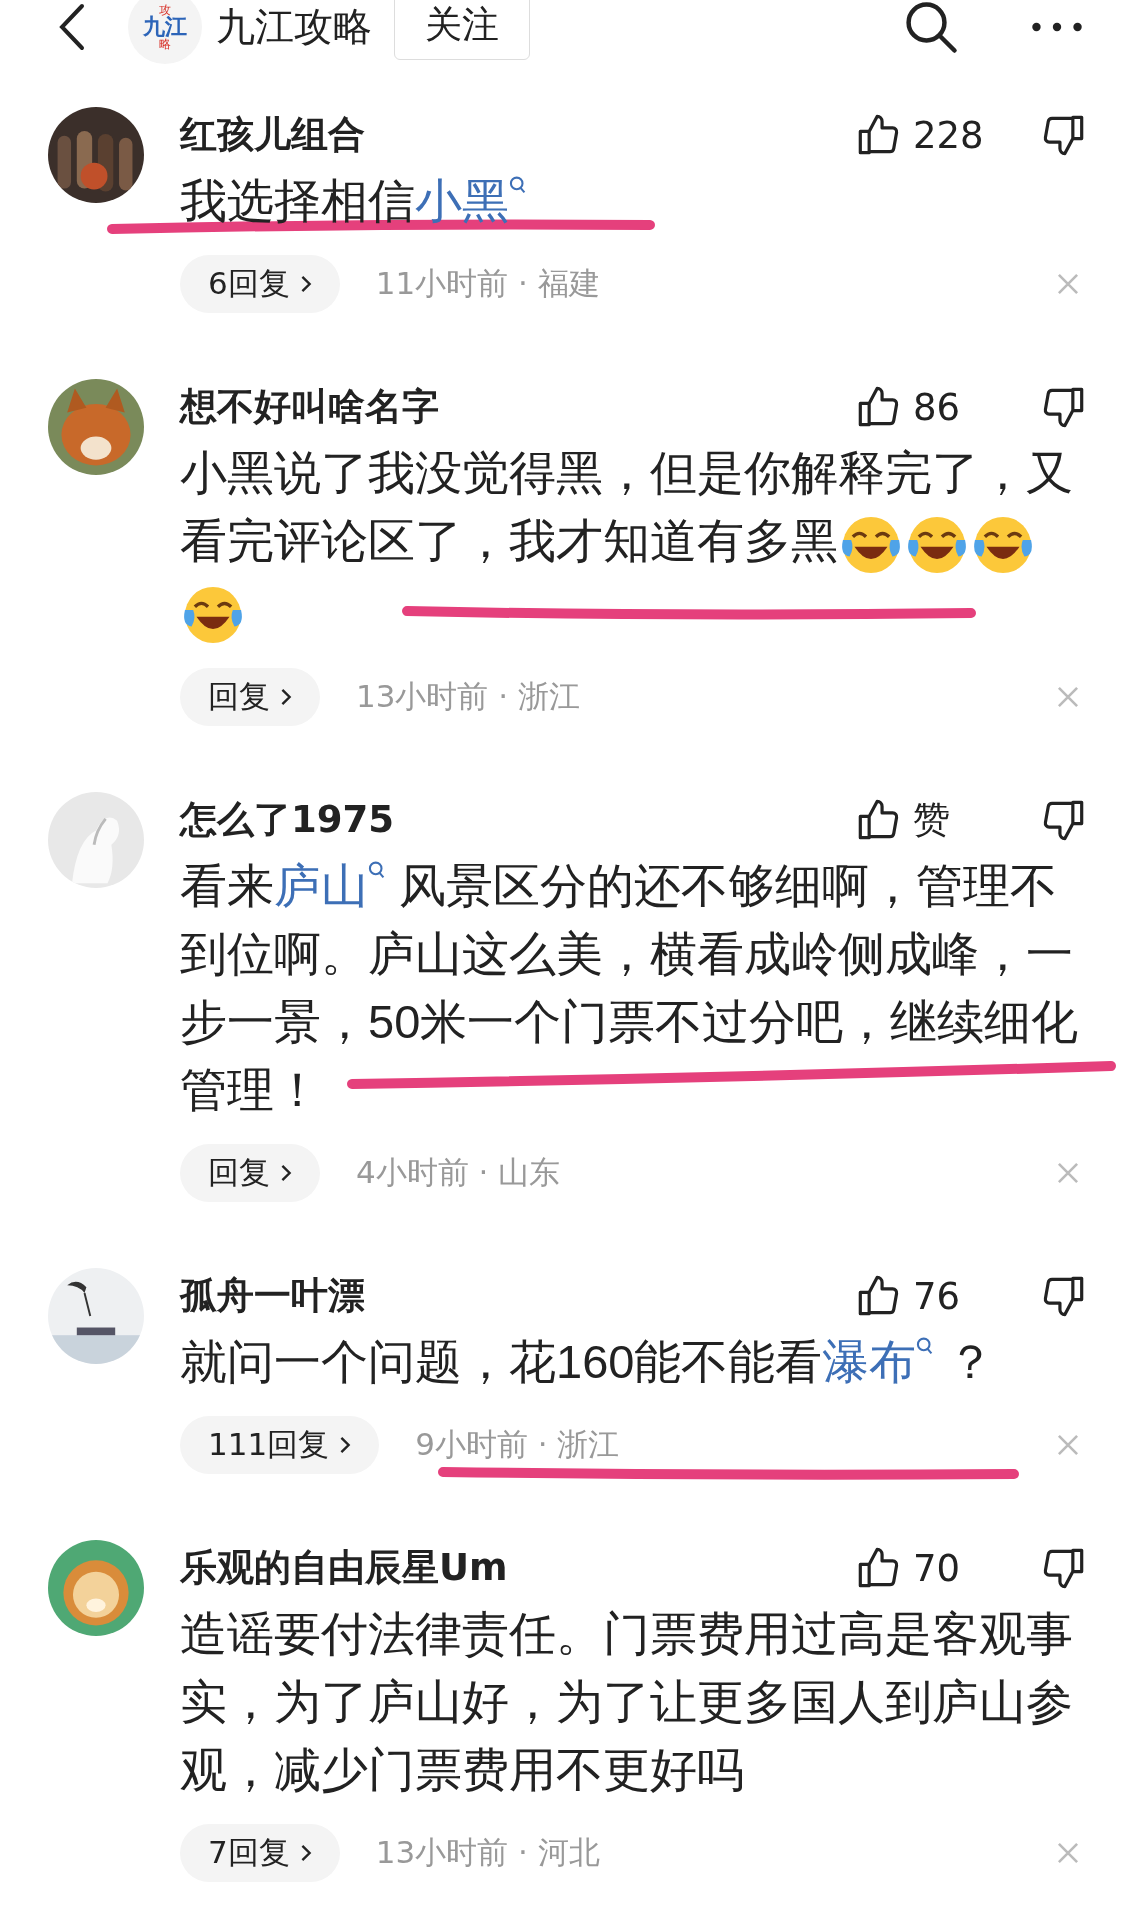 This screenshot has height=1905, width=1133. Describe the element at coordinates (260, 1853) in the screenshot. I see `replies-button: 7回复` at that location.